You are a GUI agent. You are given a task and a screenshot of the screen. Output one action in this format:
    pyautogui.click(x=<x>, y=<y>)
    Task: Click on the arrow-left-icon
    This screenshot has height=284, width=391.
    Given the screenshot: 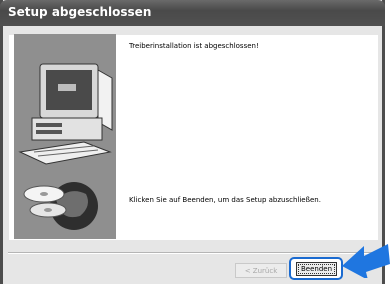 What is the action you would take?
    pyautogui.click(x=366, y=261)
    